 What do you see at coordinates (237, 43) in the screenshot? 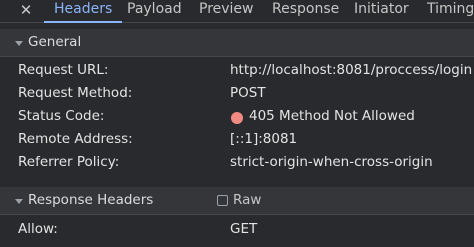
I see `general-section-header: General` at bounding box center [237, 43].